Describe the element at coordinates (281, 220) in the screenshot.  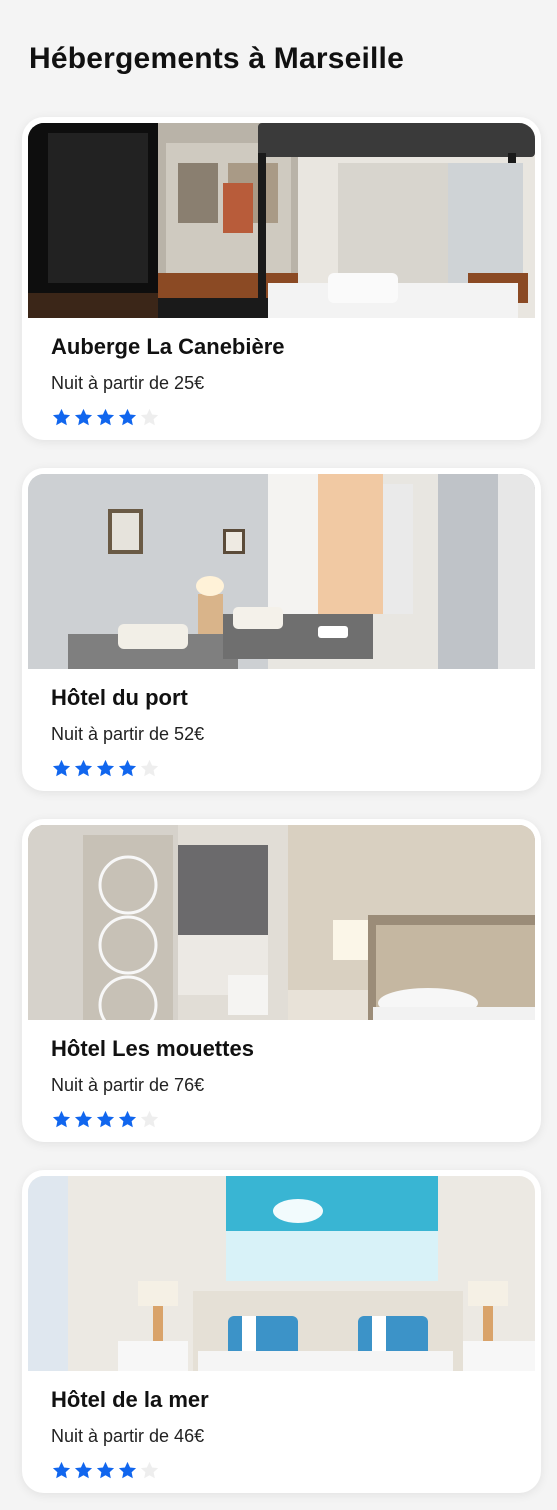
I see `listing-photo-dormitory` at that location.